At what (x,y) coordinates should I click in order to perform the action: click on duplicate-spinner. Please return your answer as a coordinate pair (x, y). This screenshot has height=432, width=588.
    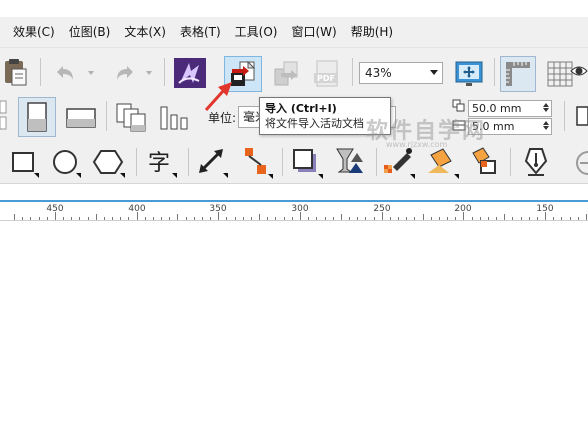
    Looking at the image, I should click on (545, 126).